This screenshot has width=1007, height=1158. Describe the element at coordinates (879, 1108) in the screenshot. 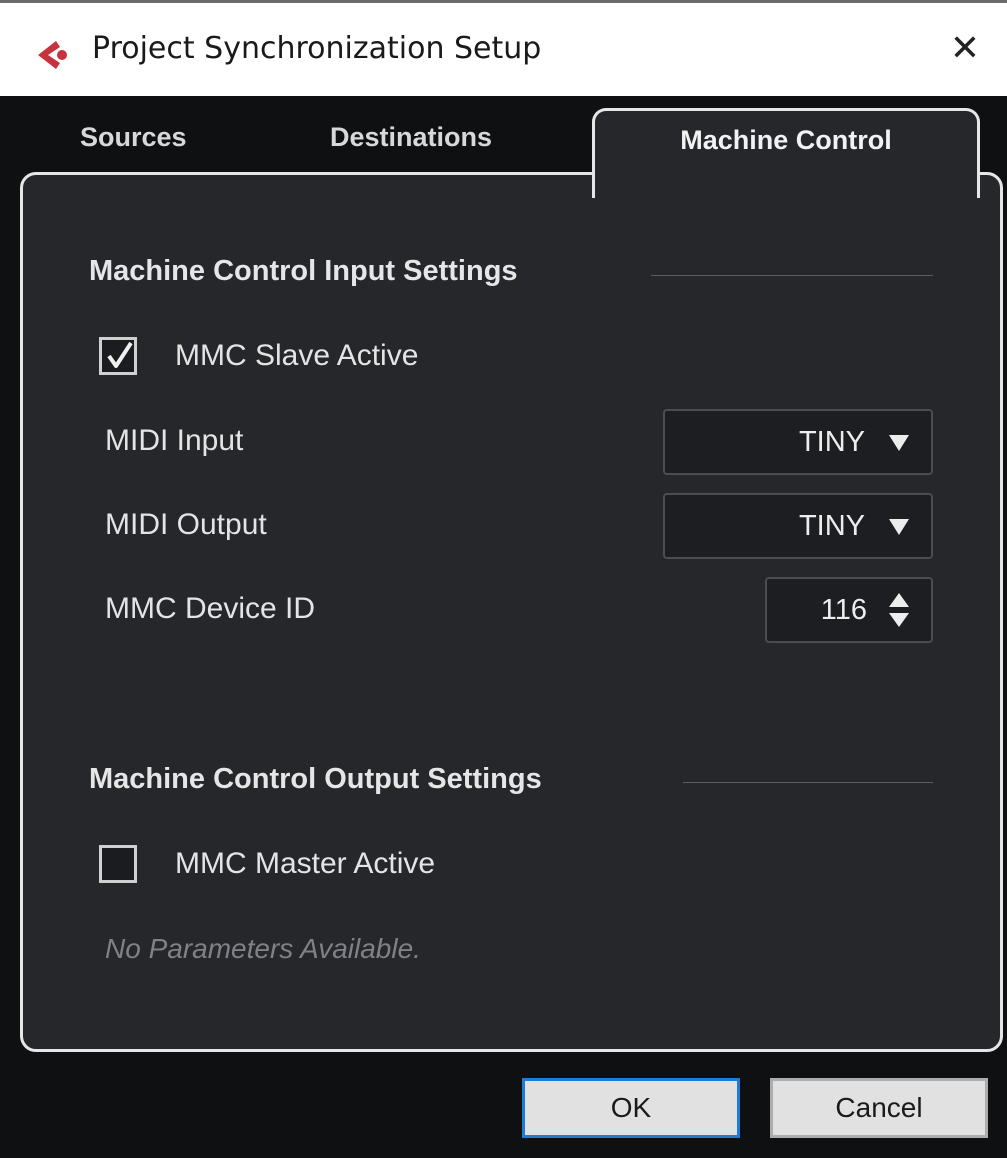

I see `cancel-button: Cancel` at that location.